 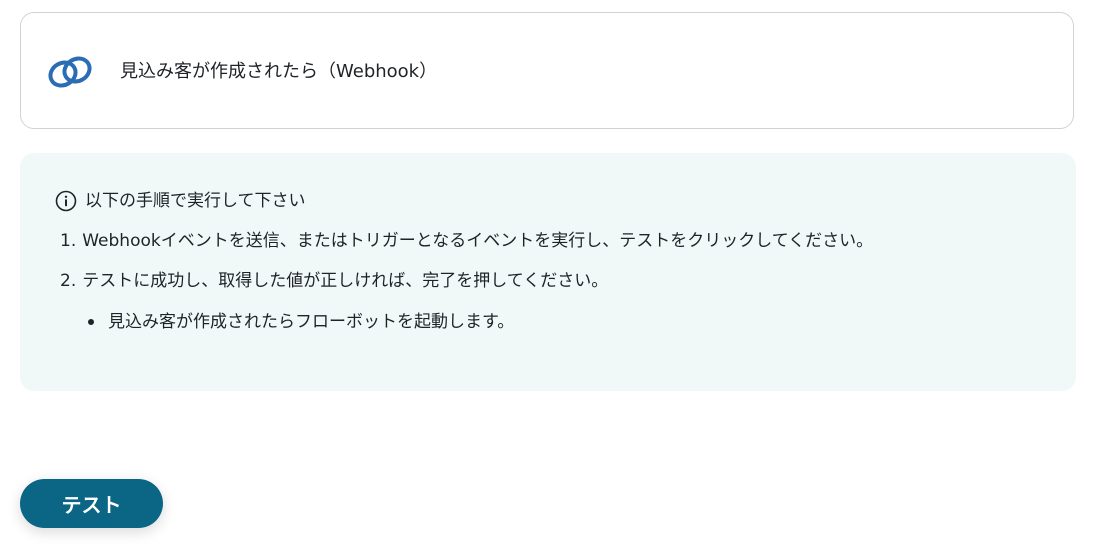 What do you see at coordinates (66, 201) in the screenshot?
I see `info-icon` at bounding box center [66, 201].